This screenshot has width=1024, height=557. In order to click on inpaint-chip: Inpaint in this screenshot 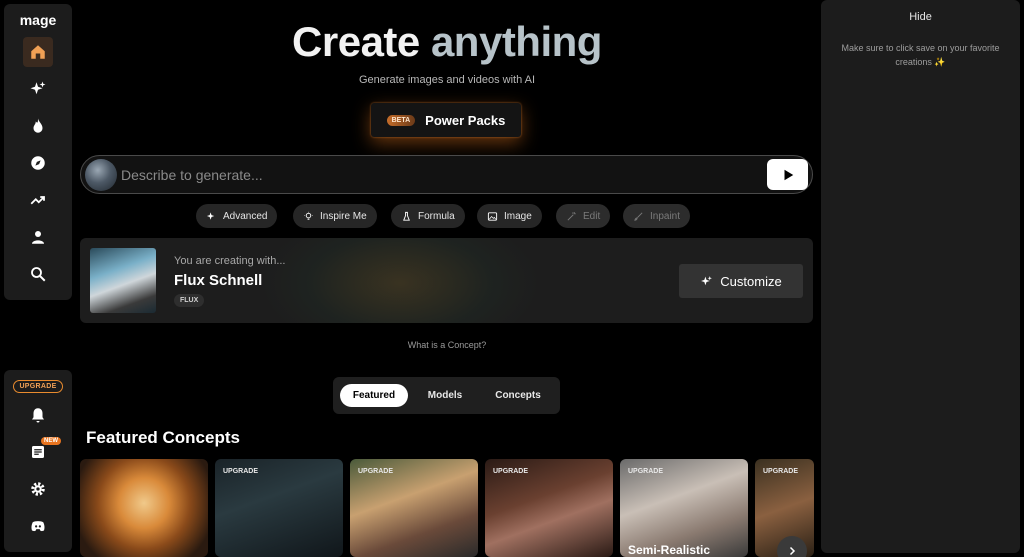, I will do `click(657, 216)`.